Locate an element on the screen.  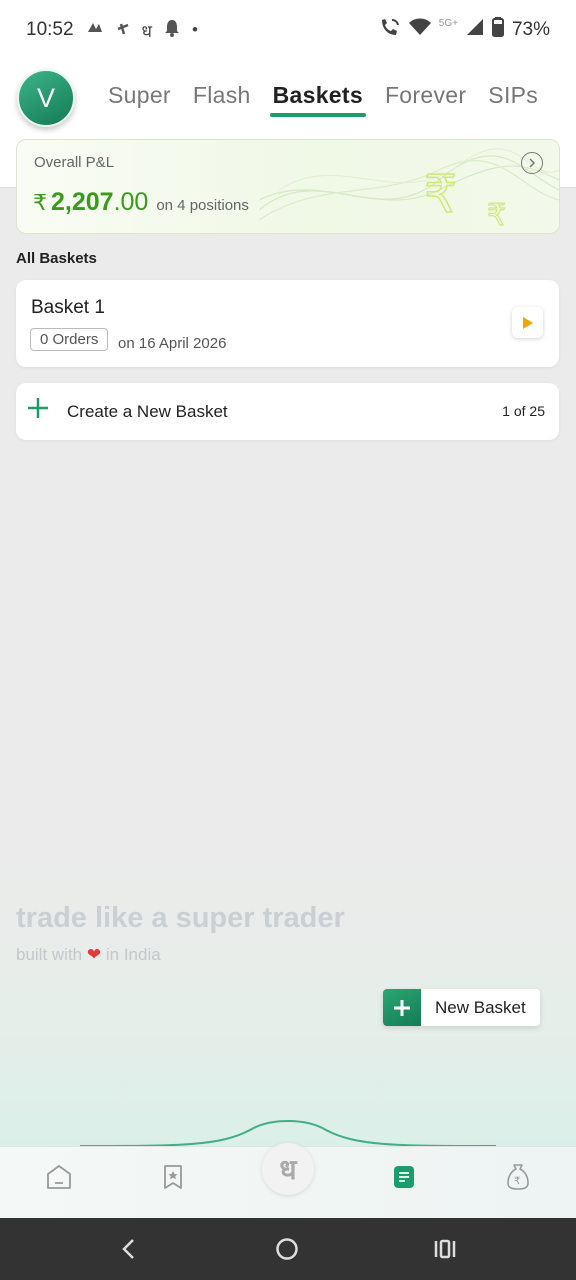
tab-sips: SIPs is located at coordinates (513, 97).